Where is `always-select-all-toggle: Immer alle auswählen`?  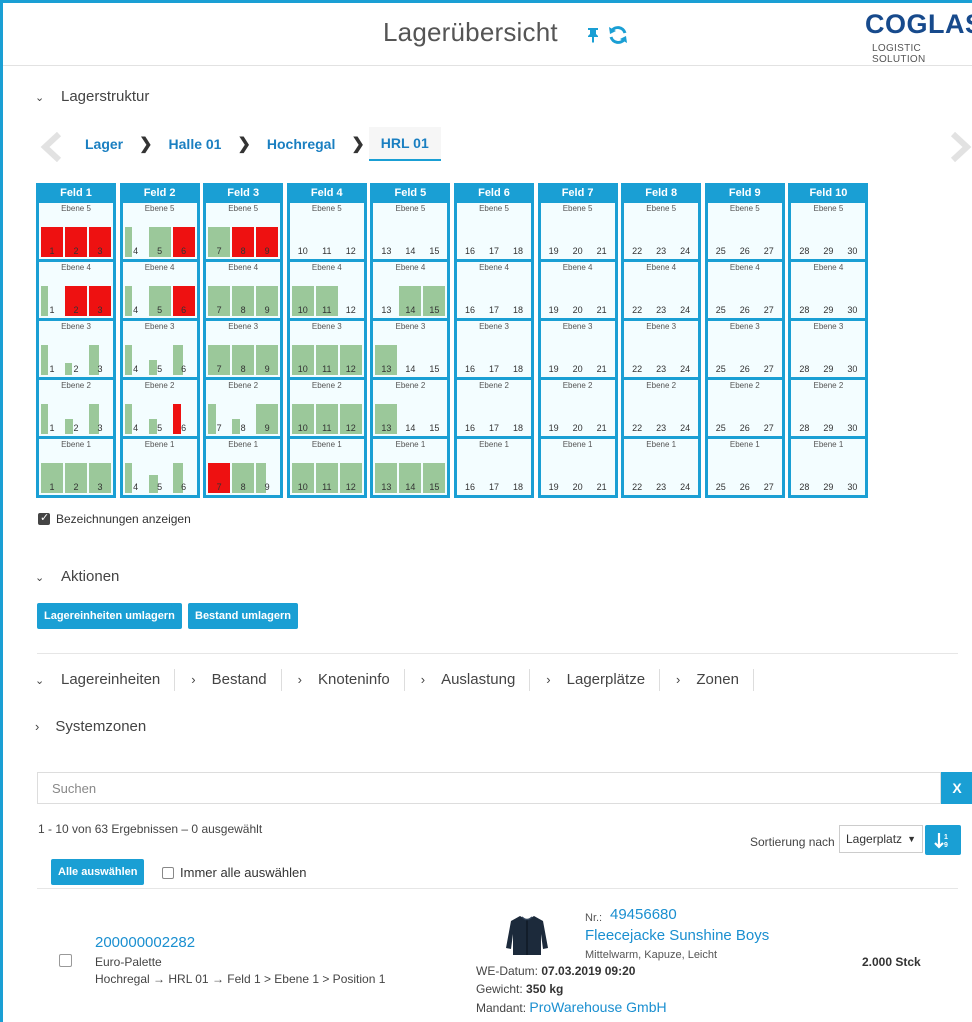 always-select-all-toggle: Immer alle auswählen is located at coordinates (234, 872).